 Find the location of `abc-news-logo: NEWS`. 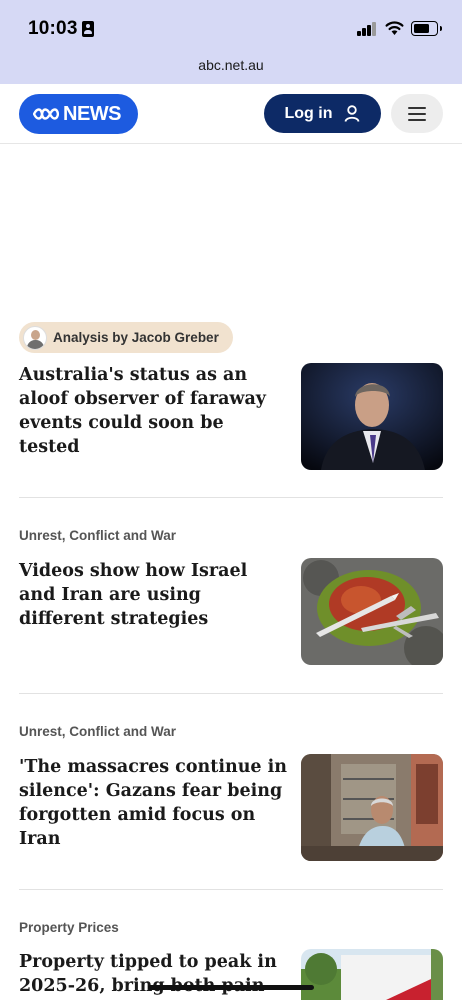

abc-news-logo: NEWS is located at coordinates (78, 114).